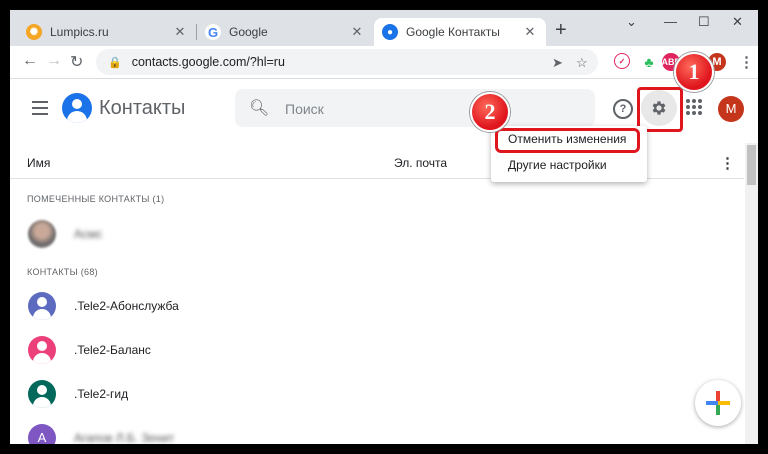  I want to click on starred-section-label: ПОМЕЧЕННЫЕ КОНТАКТЫ (1), so click(96, 199).